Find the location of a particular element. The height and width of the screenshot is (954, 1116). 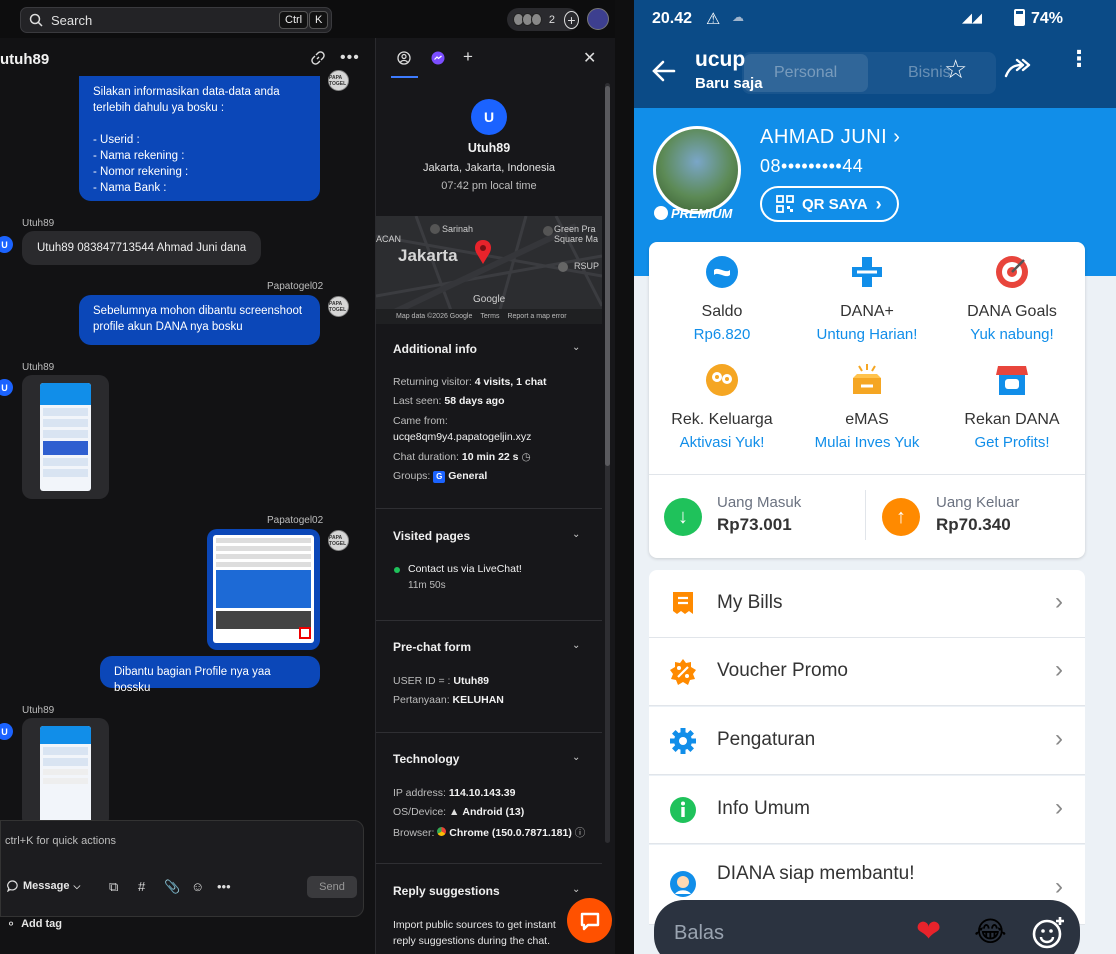

user-icon is located at coordinates (404, 58).